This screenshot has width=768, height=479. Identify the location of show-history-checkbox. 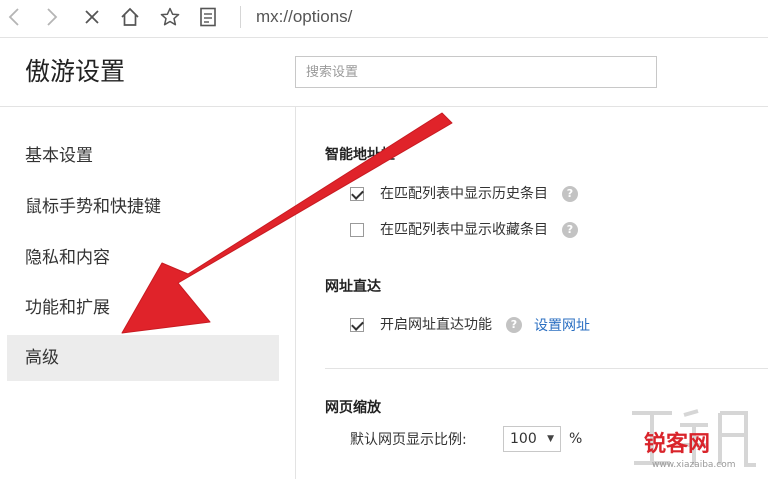
(357, 194).